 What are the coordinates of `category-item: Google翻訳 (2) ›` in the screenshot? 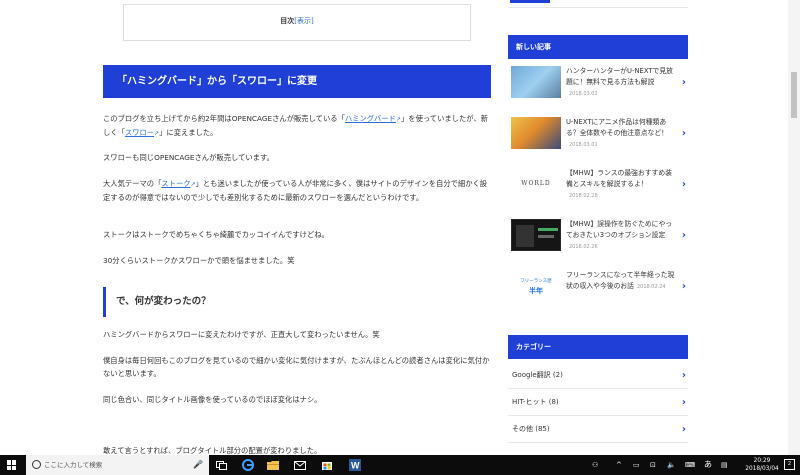 It's located at (598, 375).